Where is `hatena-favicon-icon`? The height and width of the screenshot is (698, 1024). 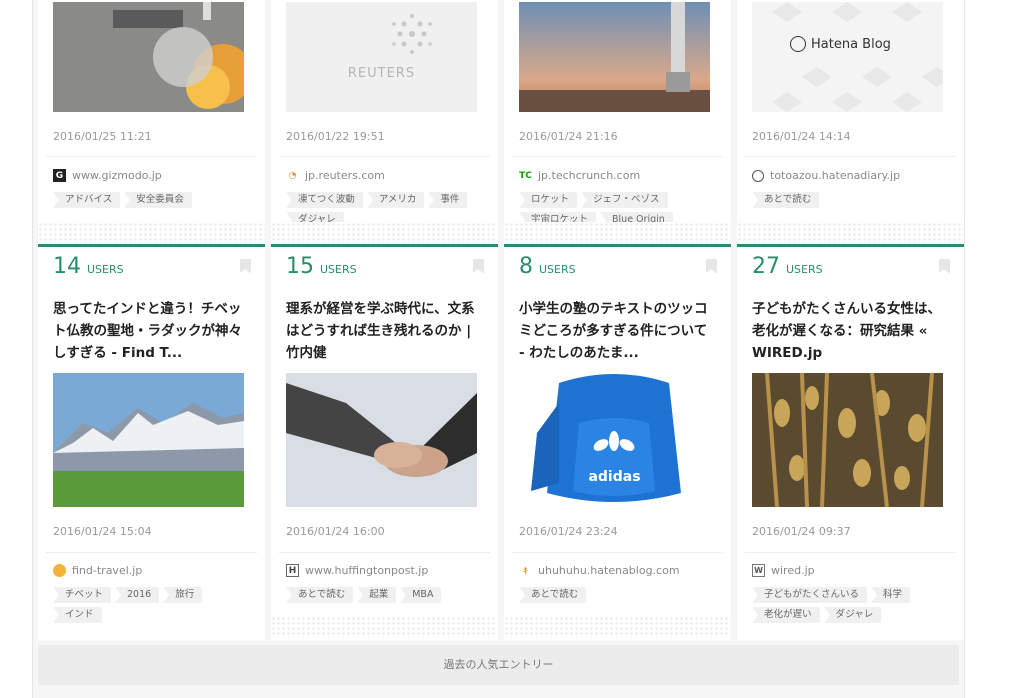 hatena-favicon-icon is located at coordinates (758, 175).